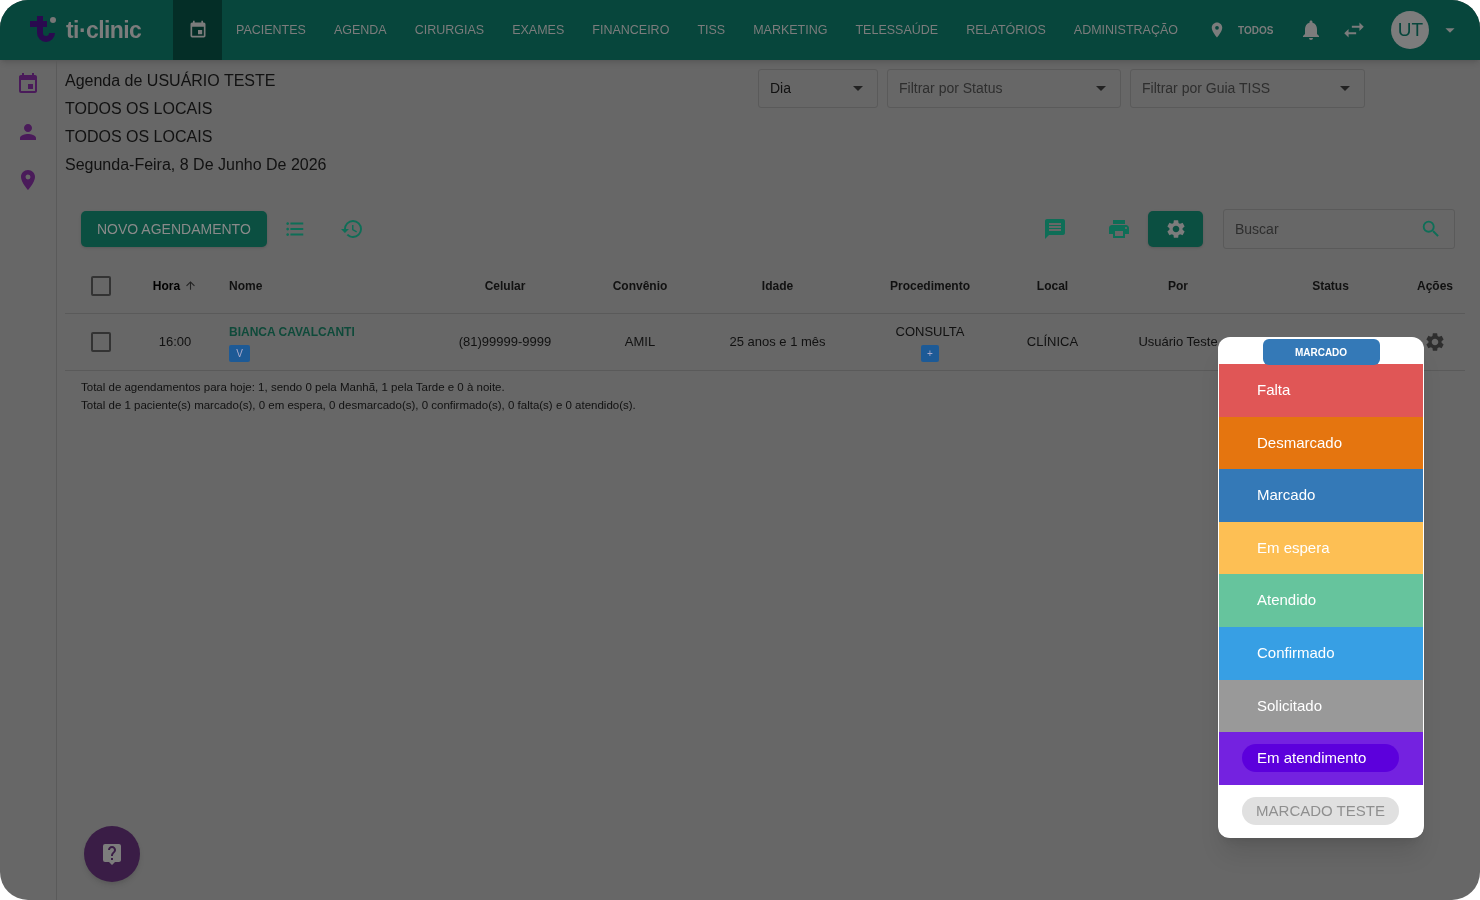 This screenshot has height=900, width=1480. What do you see at coordinates (818, 88) in the screenshot?
I see `filter-select: Dia` at bounding box center [818, 88].